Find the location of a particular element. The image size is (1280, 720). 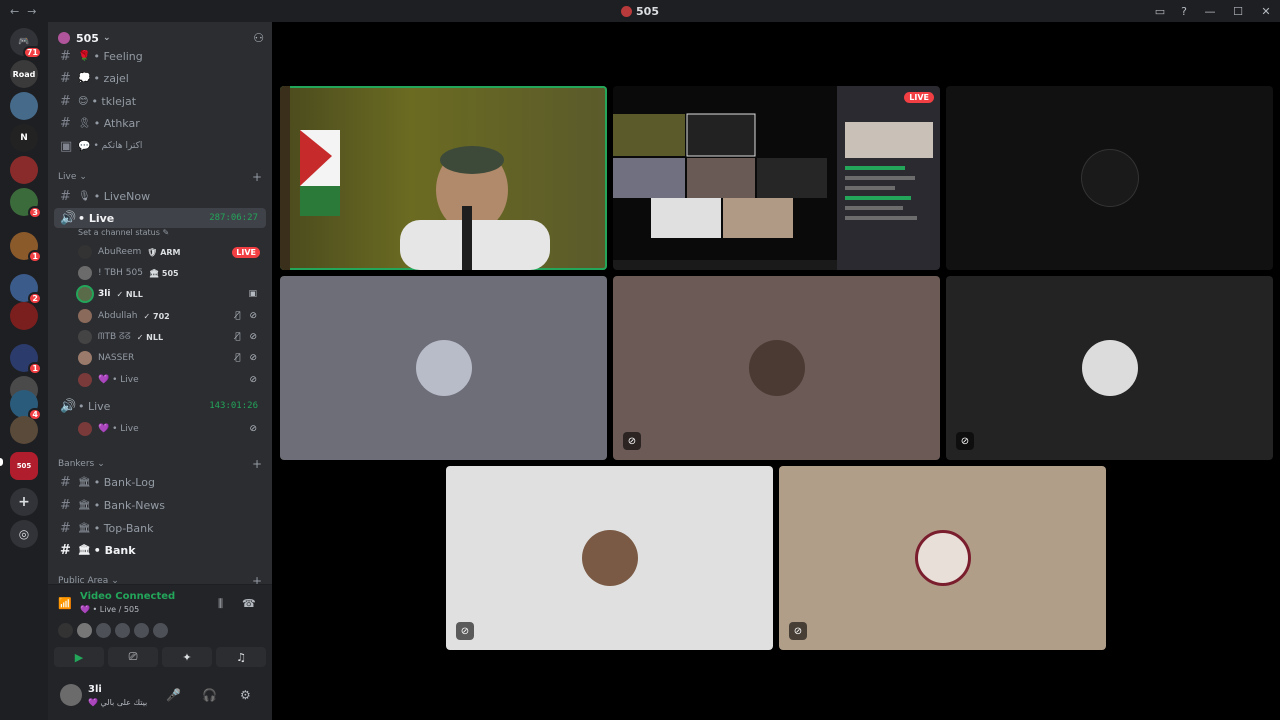

headphones-icon: 🎧 is located at coordinates (209, 695).